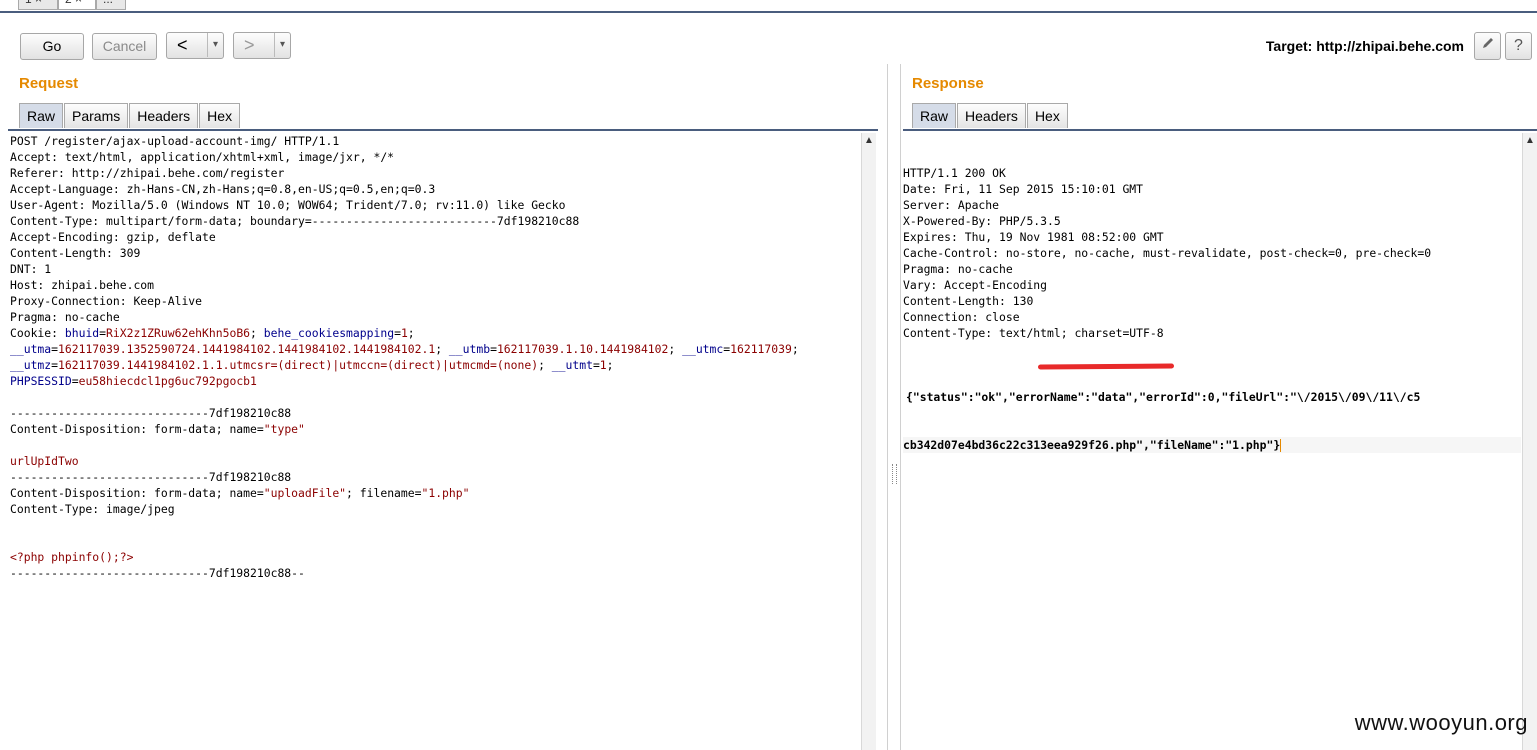  What do you see at coordinates (77, 5) in the screenshot?
I see `repeater-tab-2: 2 ×` at bounding box center [77, 5].